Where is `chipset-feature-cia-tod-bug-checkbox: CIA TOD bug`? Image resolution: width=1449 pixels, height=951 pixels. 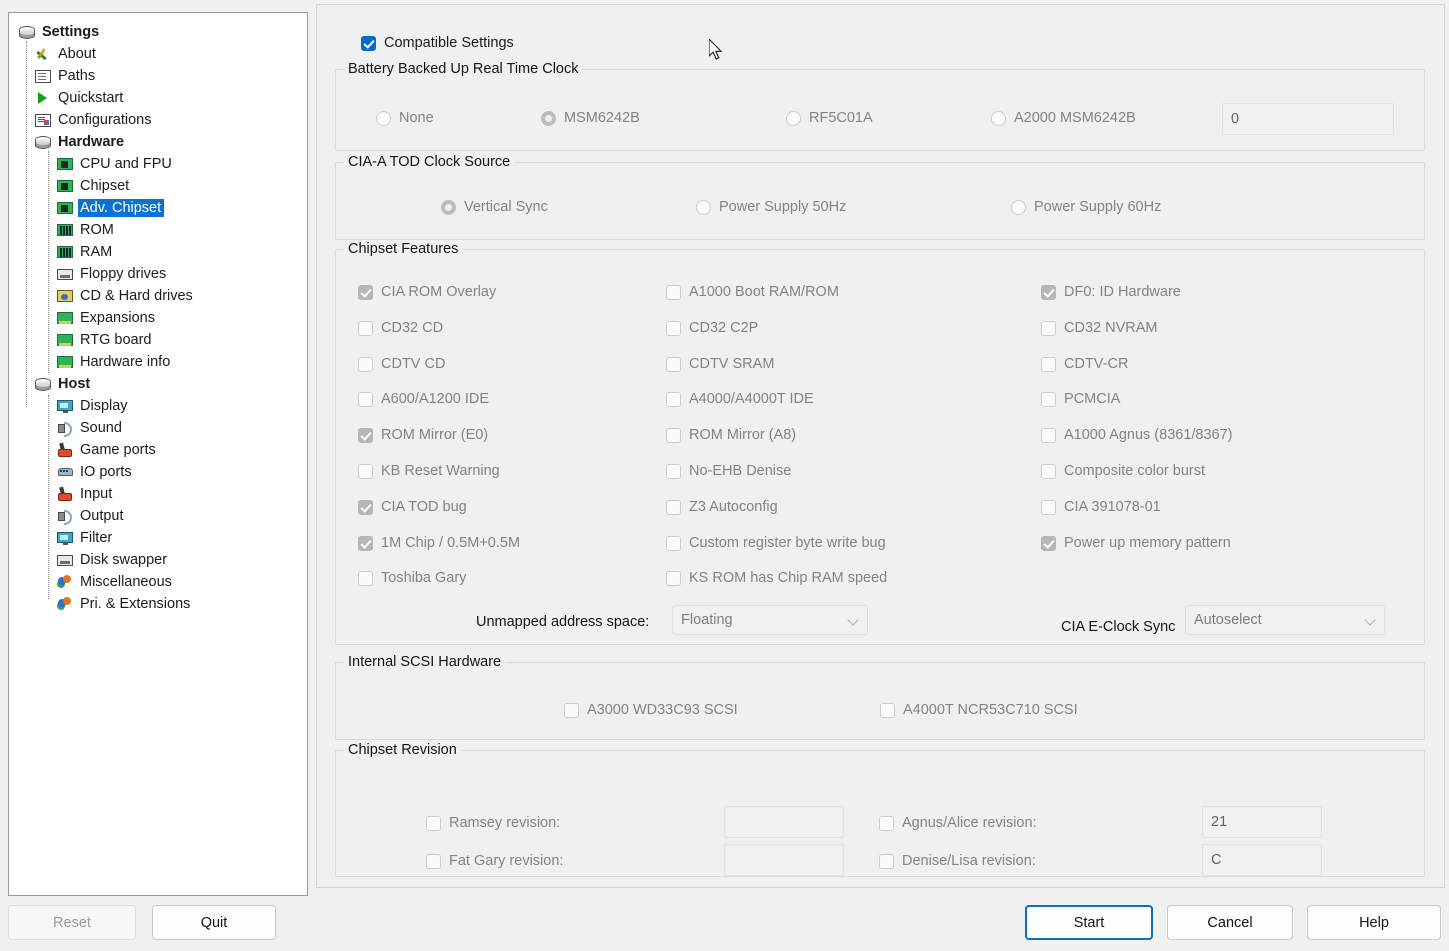
chipset-feature-cia-tod-bug-checkbox: CIA TOD bug is located at coordinates (412, 507).